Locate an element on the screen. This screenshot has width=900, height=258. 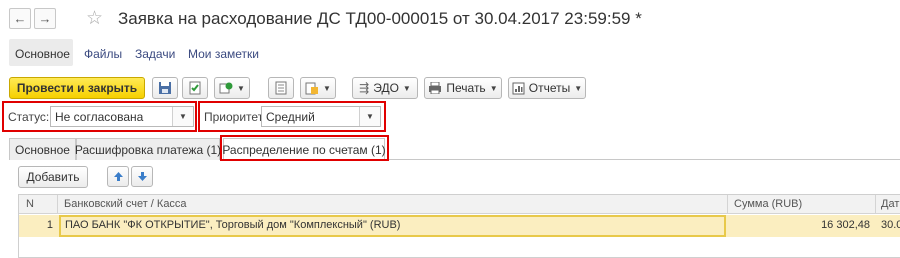
priority-select: Средний ▼ is located at coordinates (321, 116).